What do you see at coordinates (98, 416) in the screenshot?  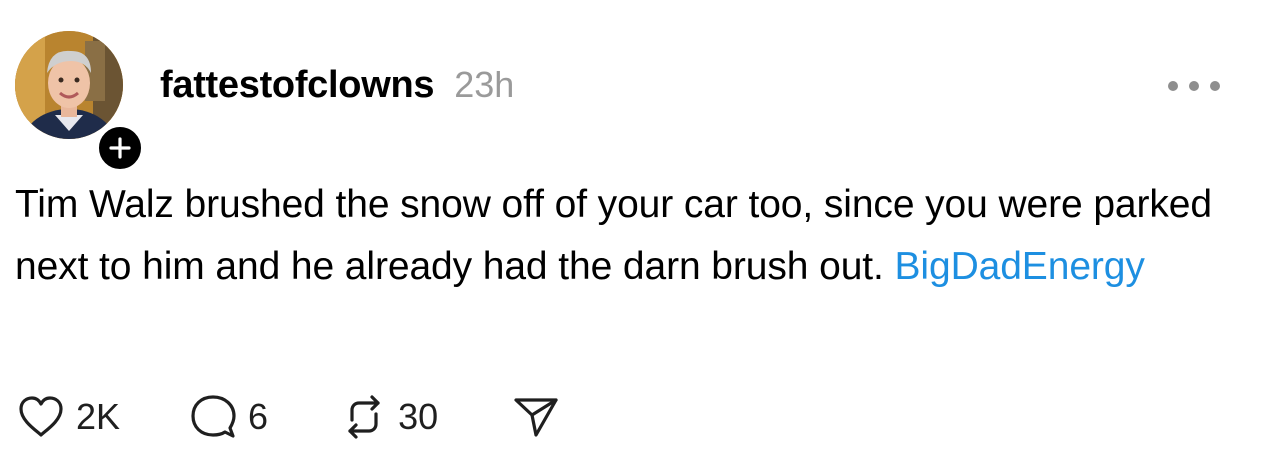 I see `like-count: 2K` at bounding box center [98, 416].